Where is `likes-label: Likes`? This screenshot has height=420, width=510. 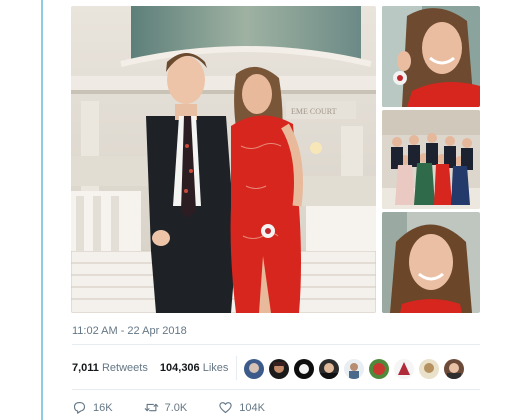 likes-label: Likes is located at coordinates (215, 368).